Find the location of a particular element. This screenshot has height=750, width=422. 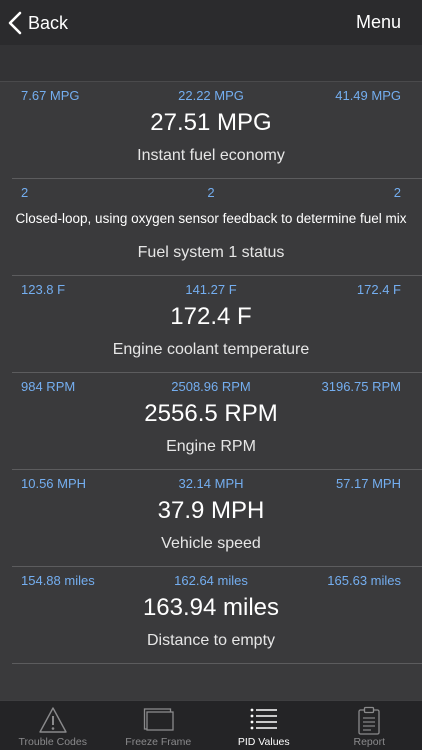

pid-name: Vehicle speed is located at coordinates (211, 543).